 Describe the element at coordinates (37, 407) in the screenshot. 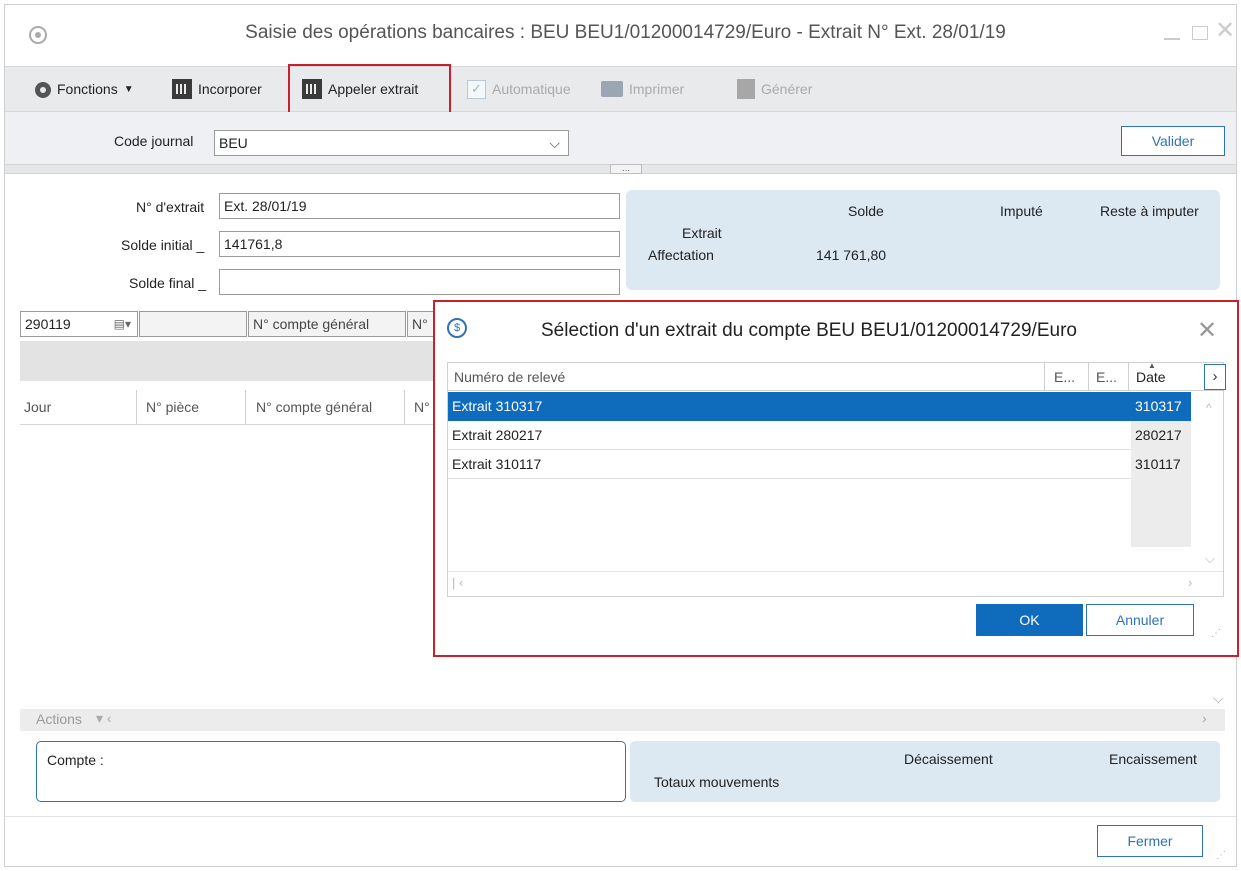

I see `col-header-jour: Jour` at that location.